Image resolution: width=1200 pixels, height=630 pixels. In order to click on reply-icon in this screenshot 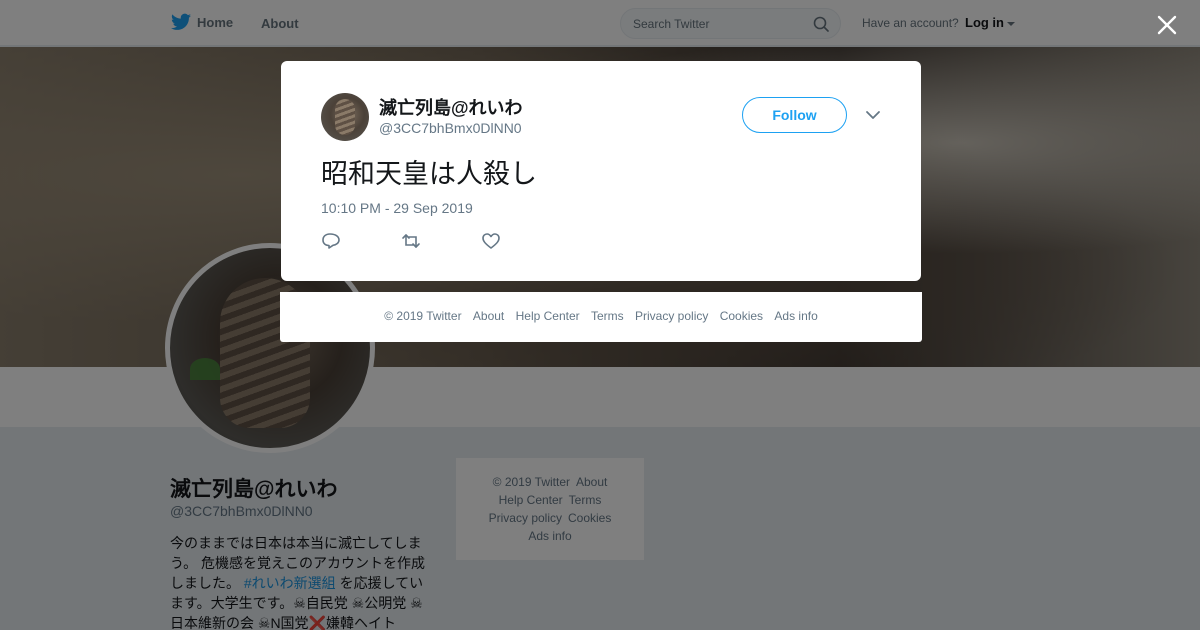, I will do `click(331, 241)`.